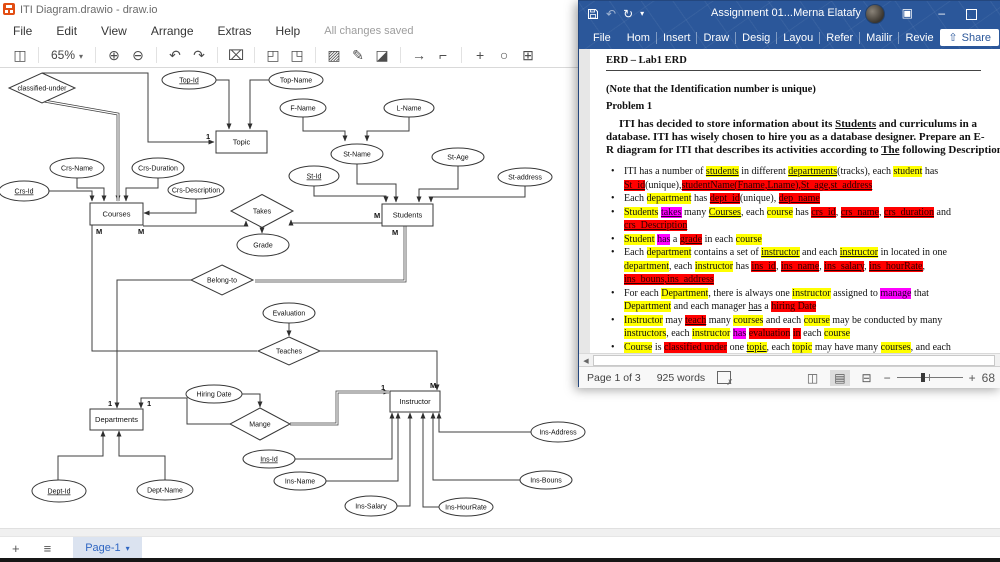  I want to click on attribute-ins-address: Ins-Address, so click(558, 432).